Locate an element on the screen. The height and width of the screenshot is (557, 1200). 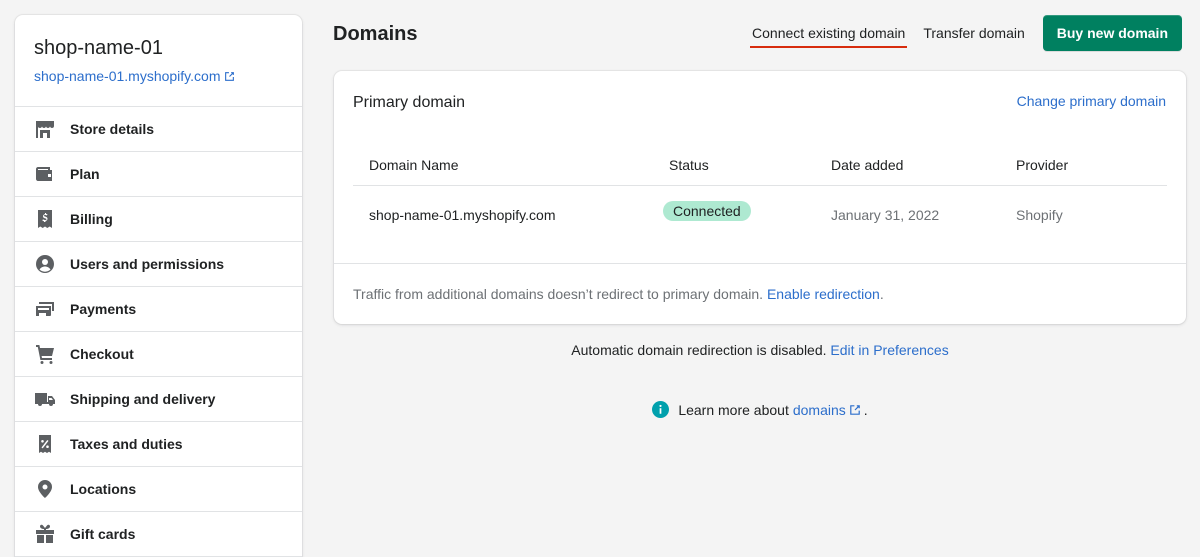
sidebar-item-billing: Billing is located at coordinates (158, 219).